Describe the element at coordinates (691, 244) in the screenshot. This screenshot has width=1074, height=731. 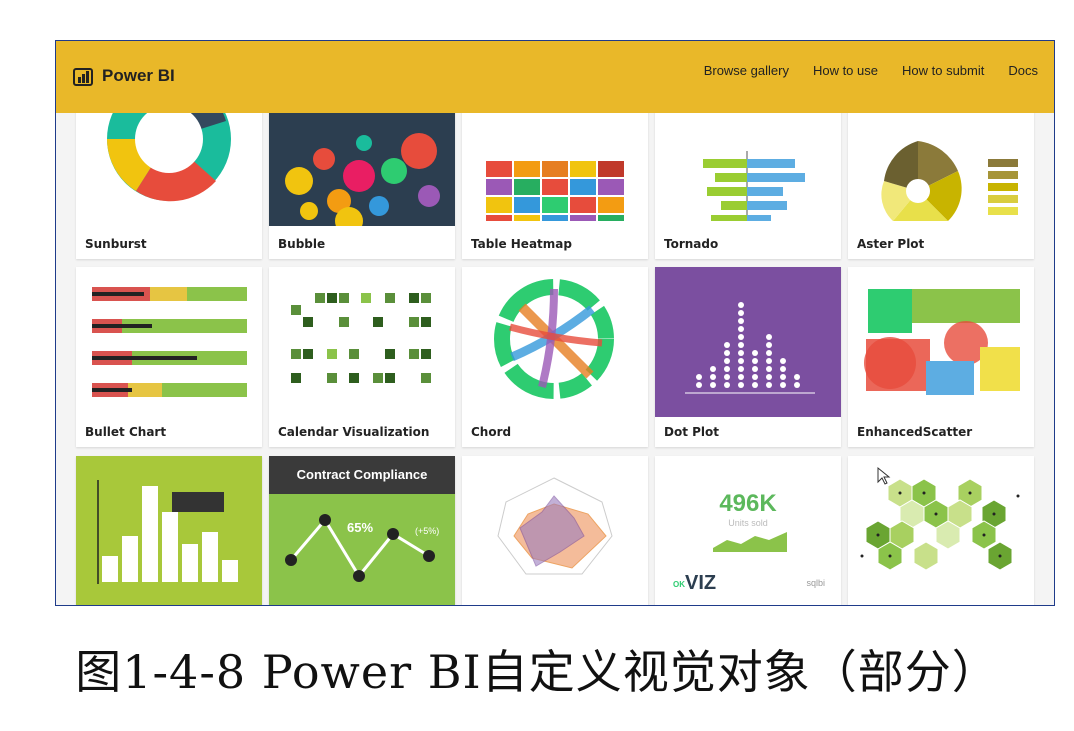
I see `card-label: Tornado` at that location.